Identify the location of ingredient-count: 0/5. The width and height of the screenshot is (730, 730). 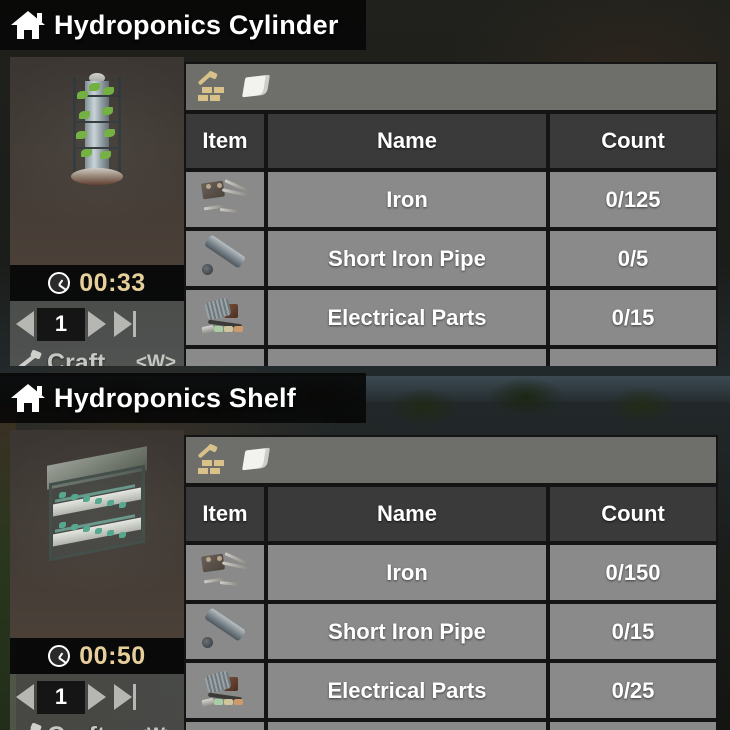
(633, 258).